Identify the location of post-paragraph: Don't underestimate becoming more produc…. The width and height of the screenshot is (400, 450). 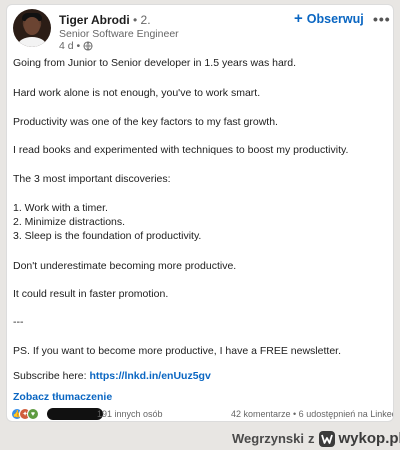
(125, 266).